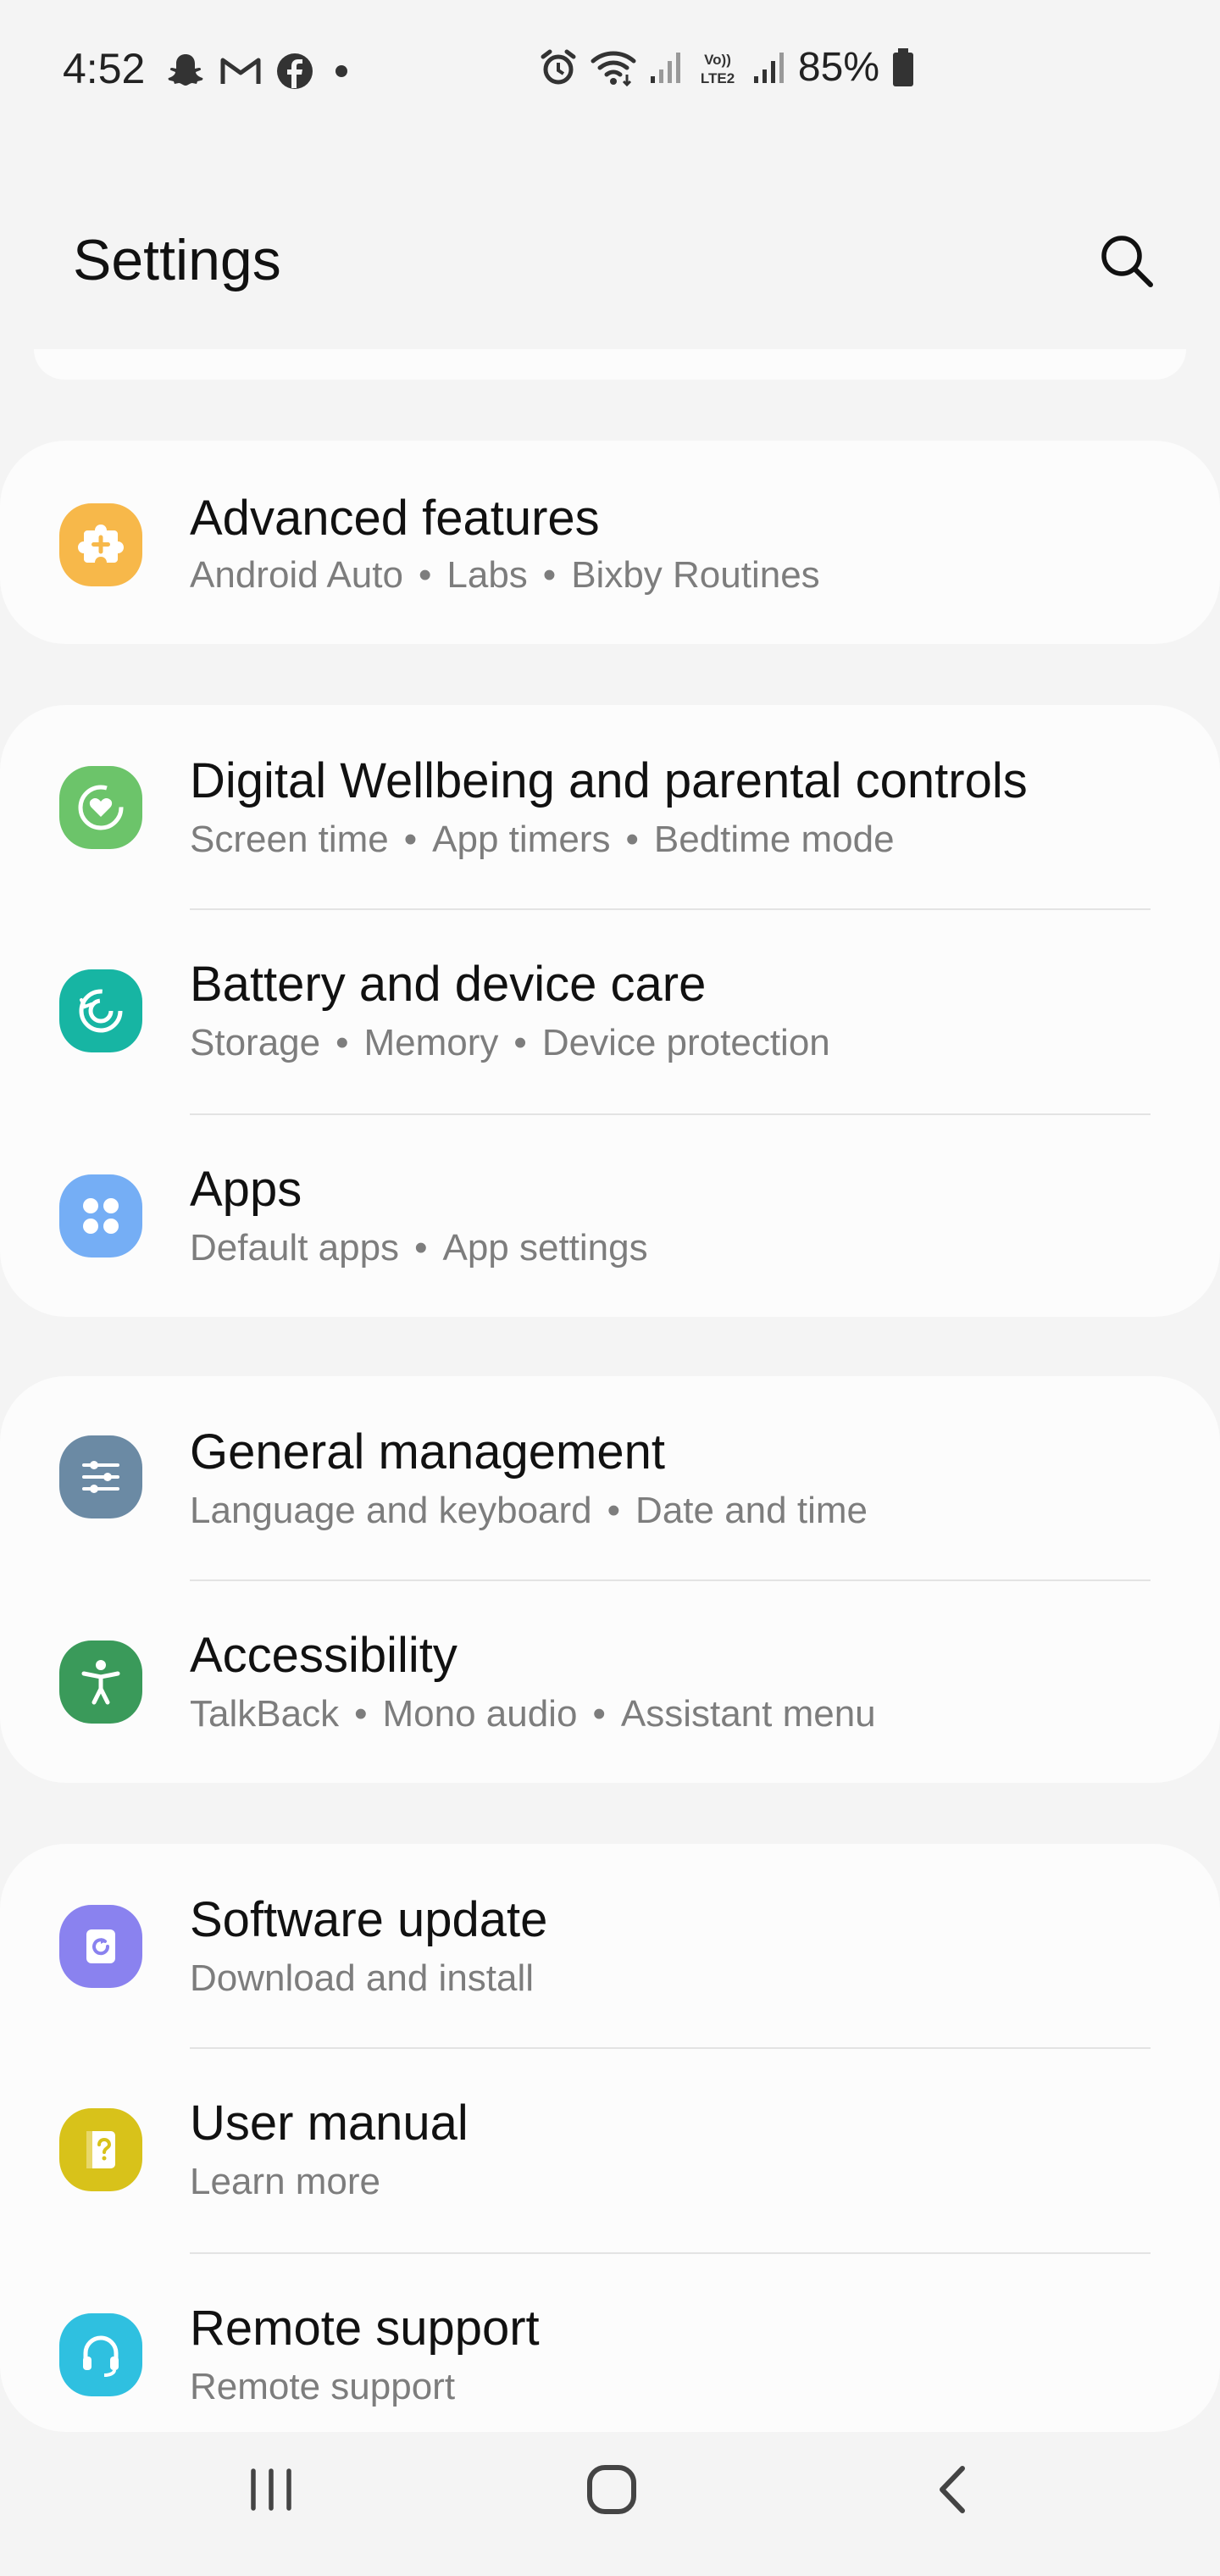 The width and height of the screenshot is (1220, 2576). Describe the element at coordinates (240, 71) in the screenshot. I see `gmail-icon` at that location.